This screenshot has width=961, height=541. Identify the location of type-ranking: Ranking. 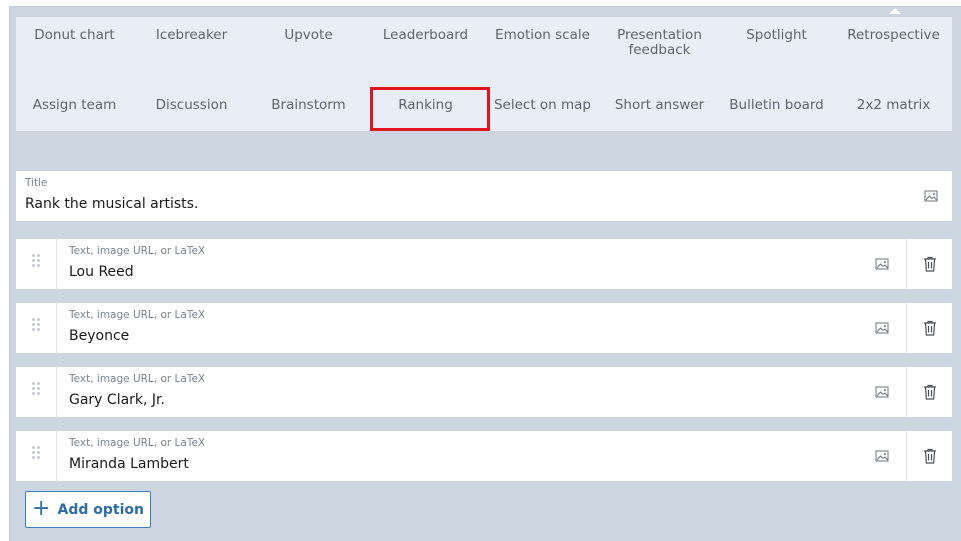
(425, 105).